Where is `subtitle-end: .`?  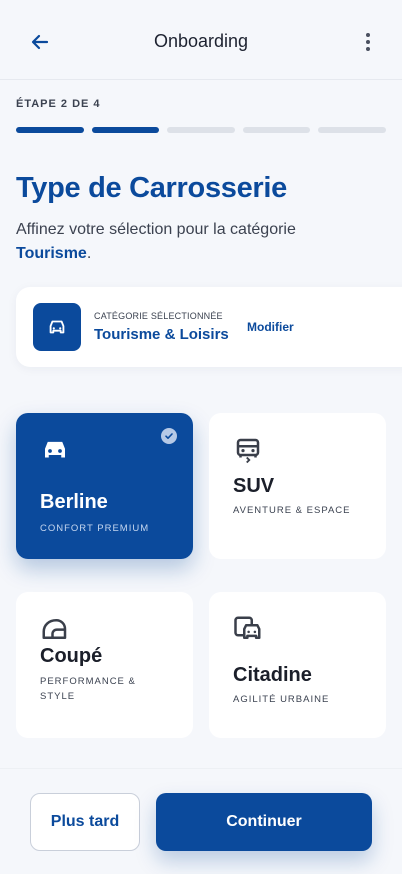 subtitle-end: . is located at coordinates (89, 253).